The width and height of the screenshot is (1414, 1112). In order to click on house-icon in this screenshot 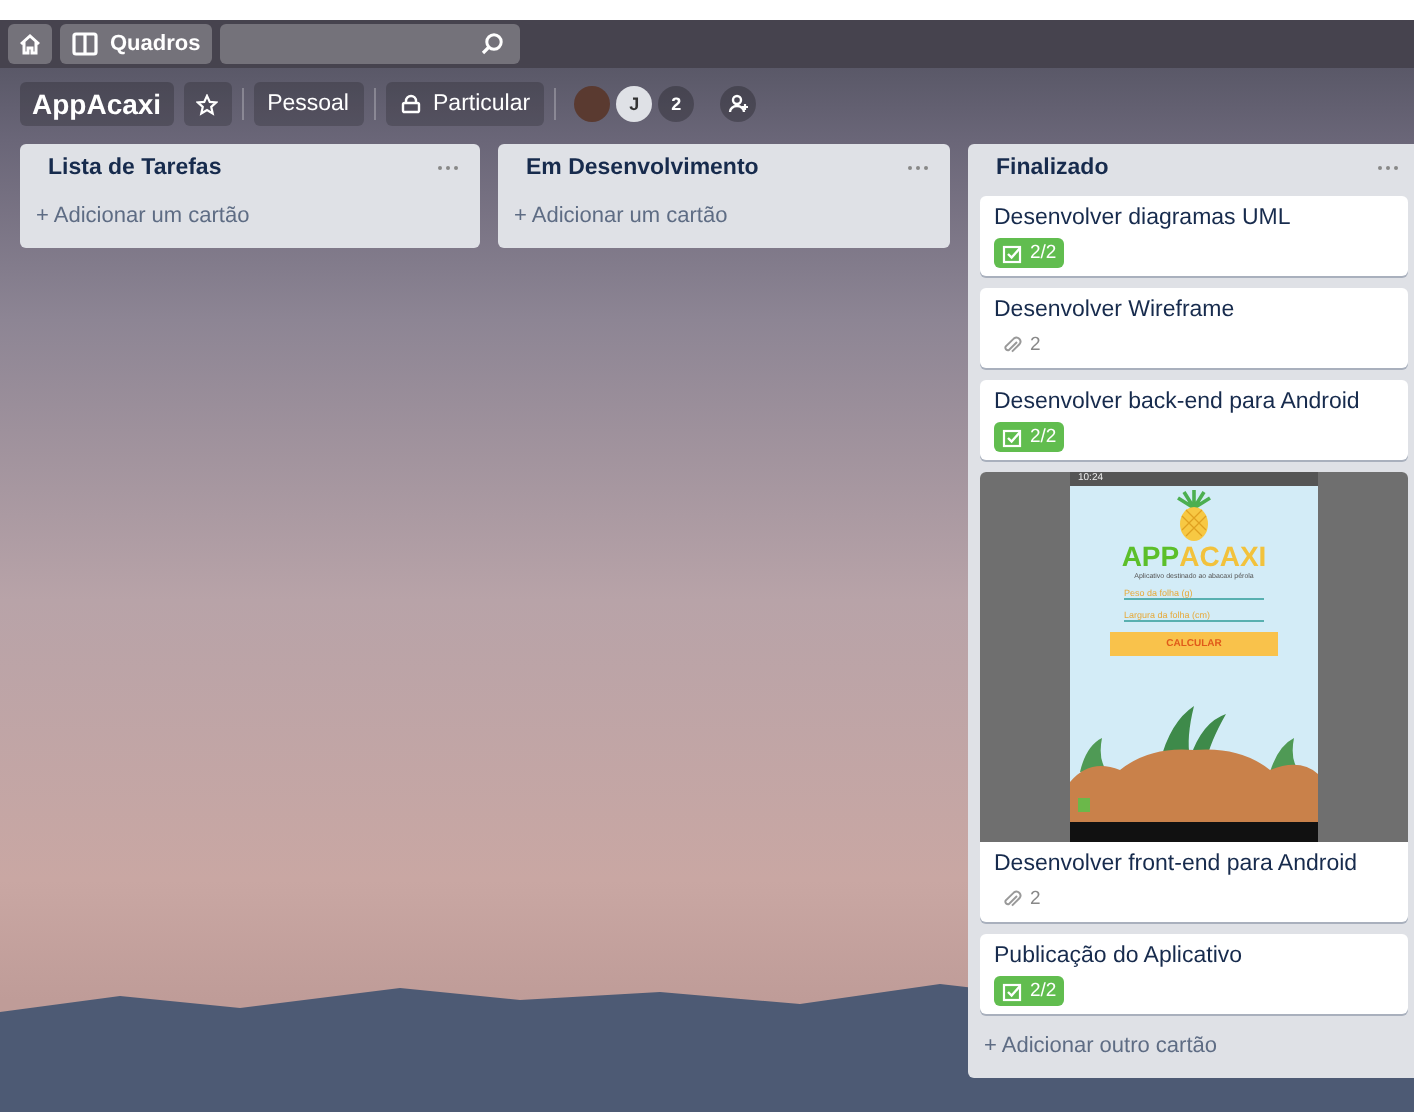, I will do `click(30, 44)`.